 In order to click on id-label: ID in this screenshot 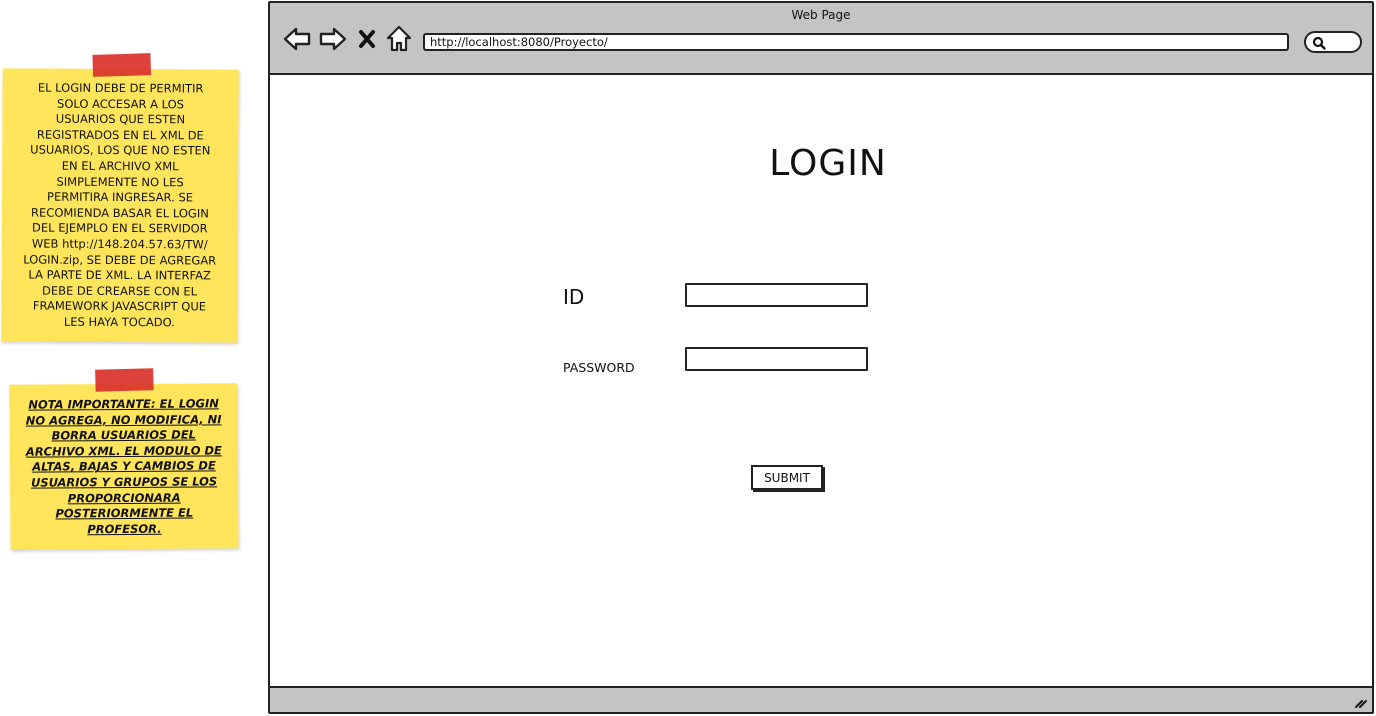, I will do `click(574, 297)`.